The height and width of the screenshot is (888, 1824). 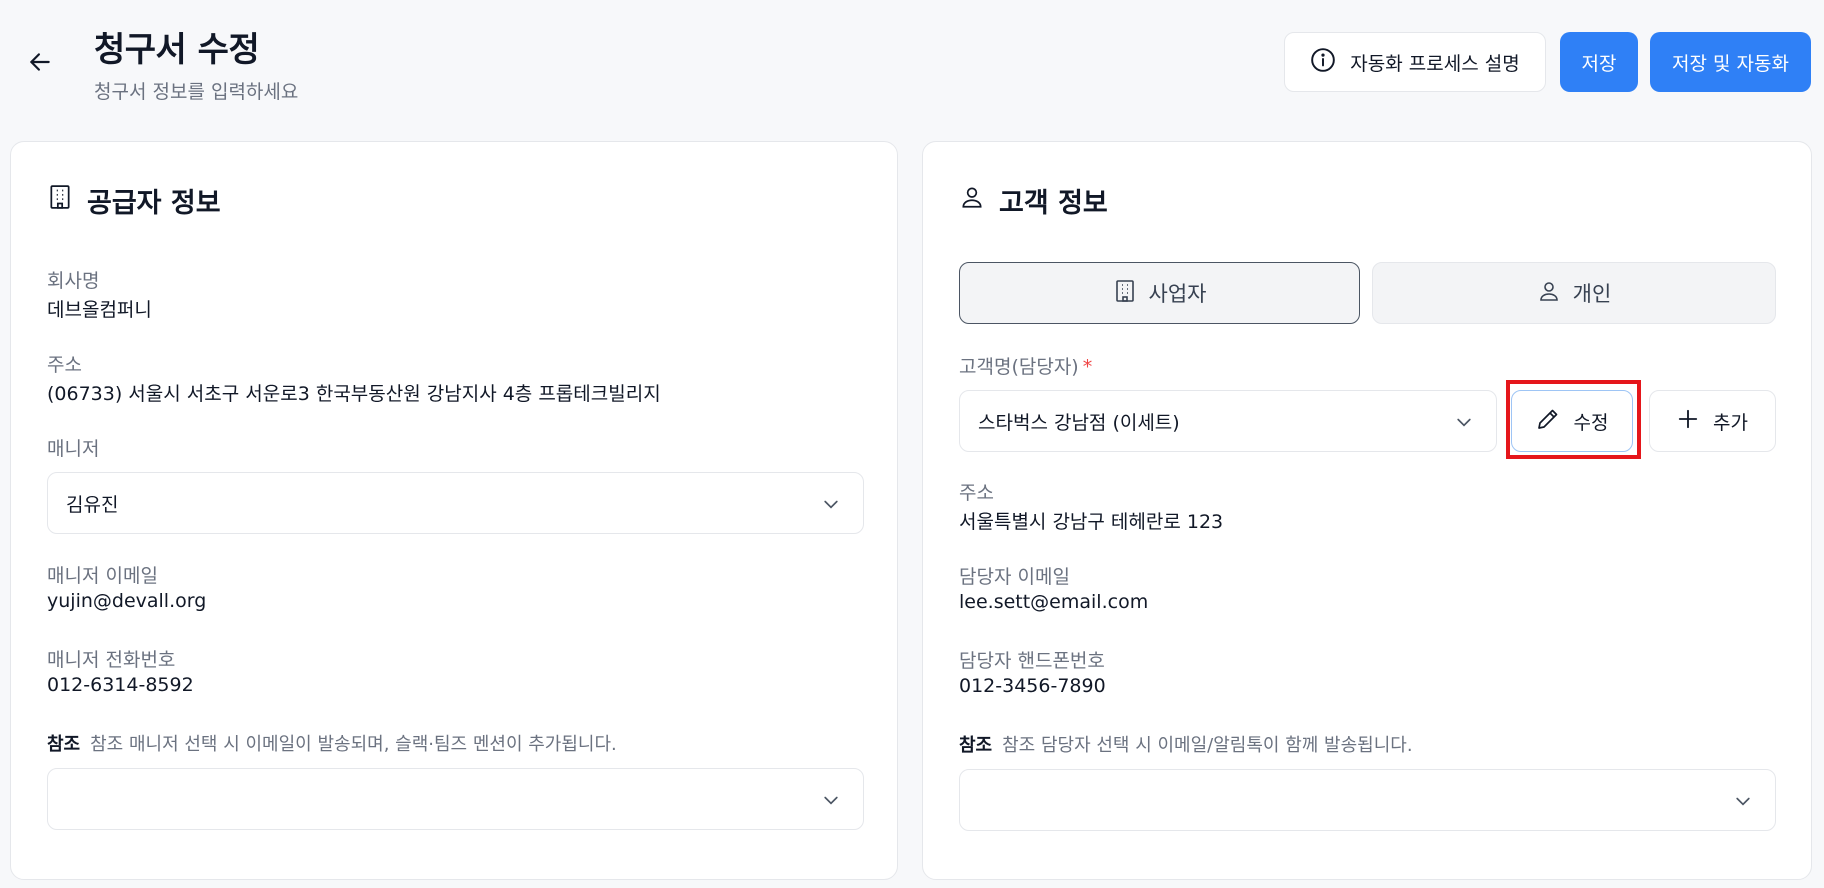 What do you see at coordinates (1032, 661) in the screenshot?
I see `customer-phone-label: 담당자 핸드폰번호` at bounding box center [1032, 661].